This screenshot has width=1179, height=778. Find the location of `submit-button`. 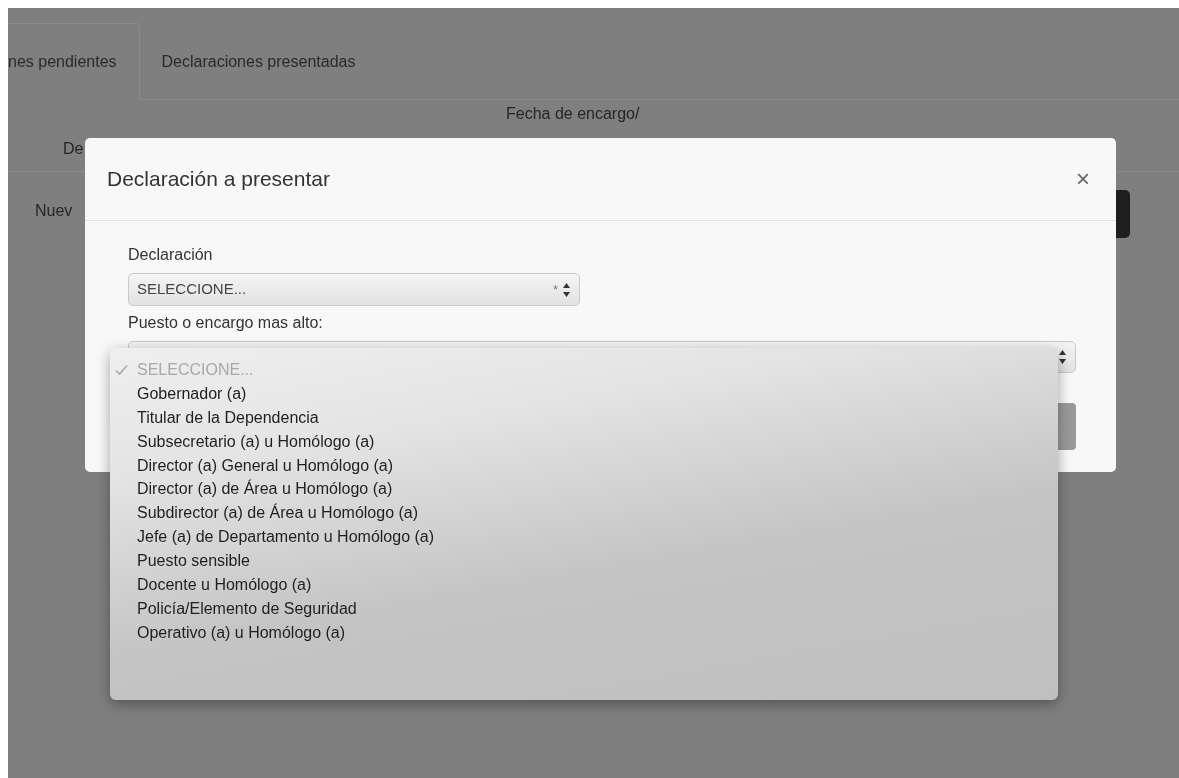

submit-button is located at coordinates (1067, 426).